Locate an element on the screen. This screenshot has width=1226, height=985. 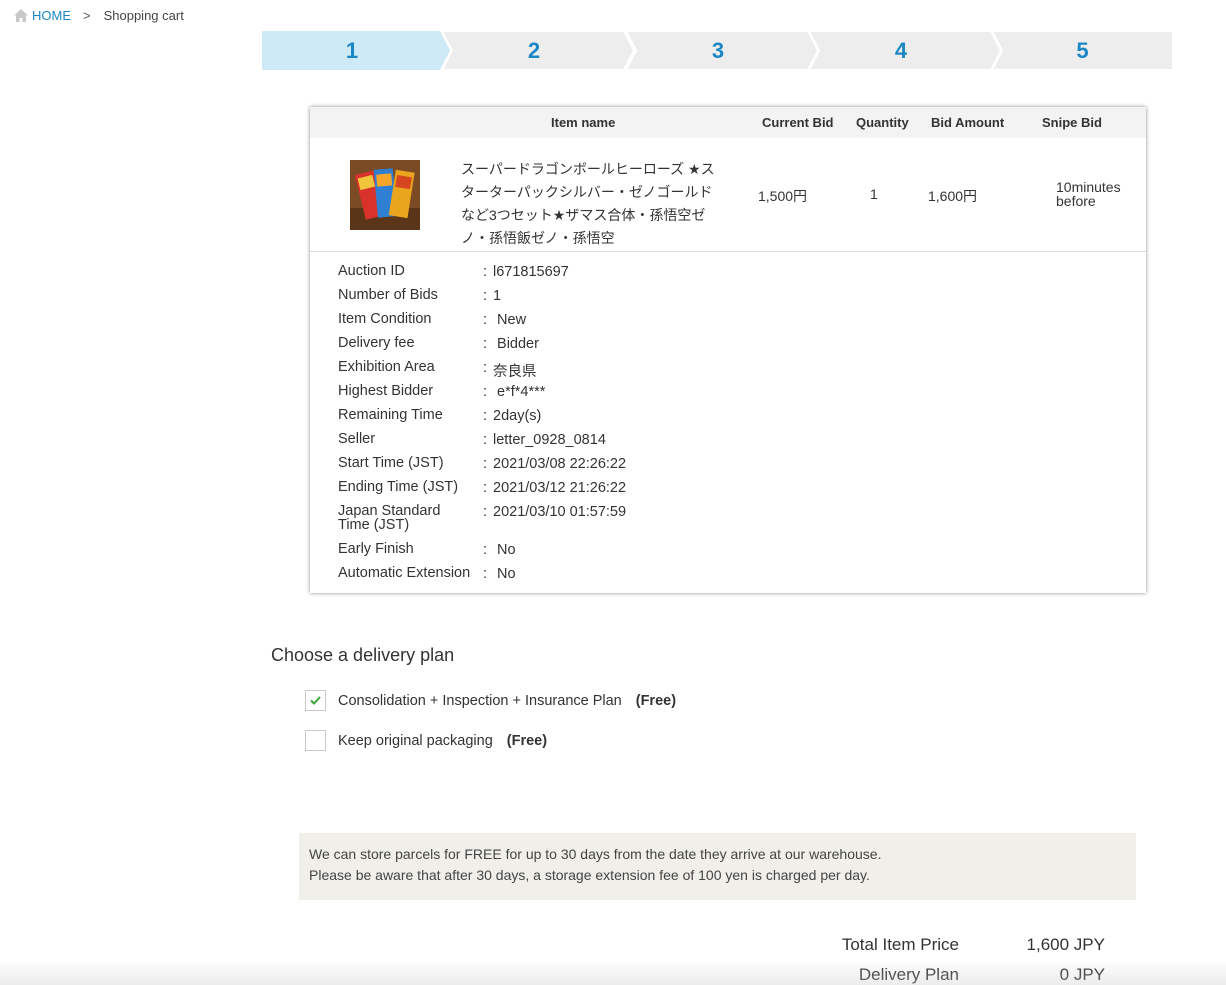
step-1: 1 is located at coordinates (356, 50).